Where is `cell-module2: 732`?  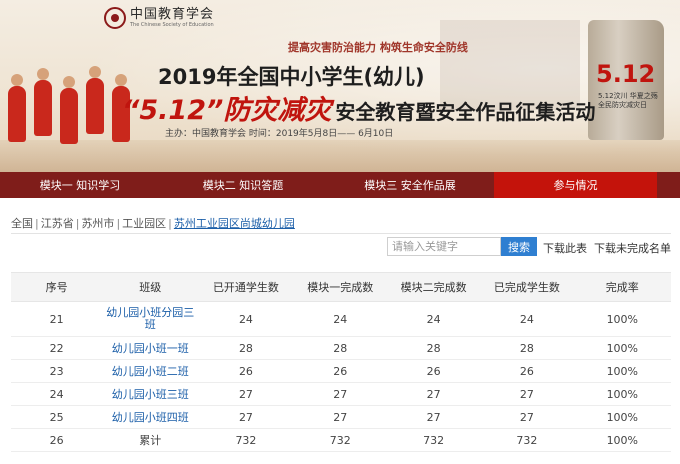 cell-module2: 732 is located at coordinates (433, 440).